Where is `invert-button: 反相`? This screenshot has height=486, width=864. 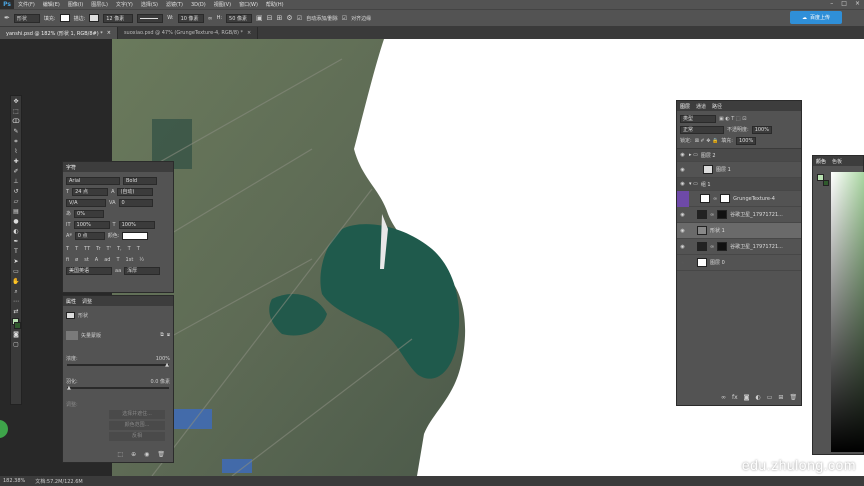
invert-button: 反相 is located at coordinates (137, 436).